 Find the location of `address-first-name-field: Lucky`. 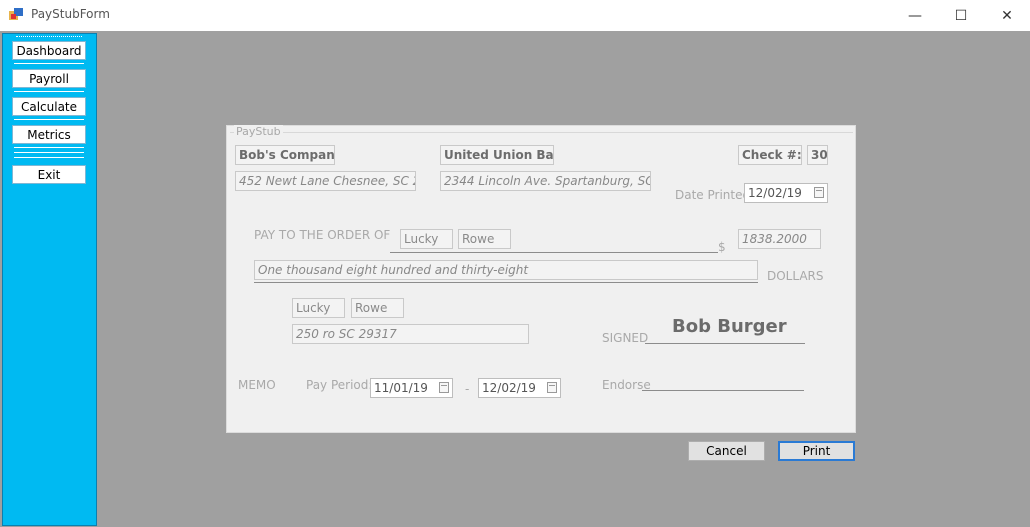

address-first-name-field: Lucky is located at coordinates (318, 308).